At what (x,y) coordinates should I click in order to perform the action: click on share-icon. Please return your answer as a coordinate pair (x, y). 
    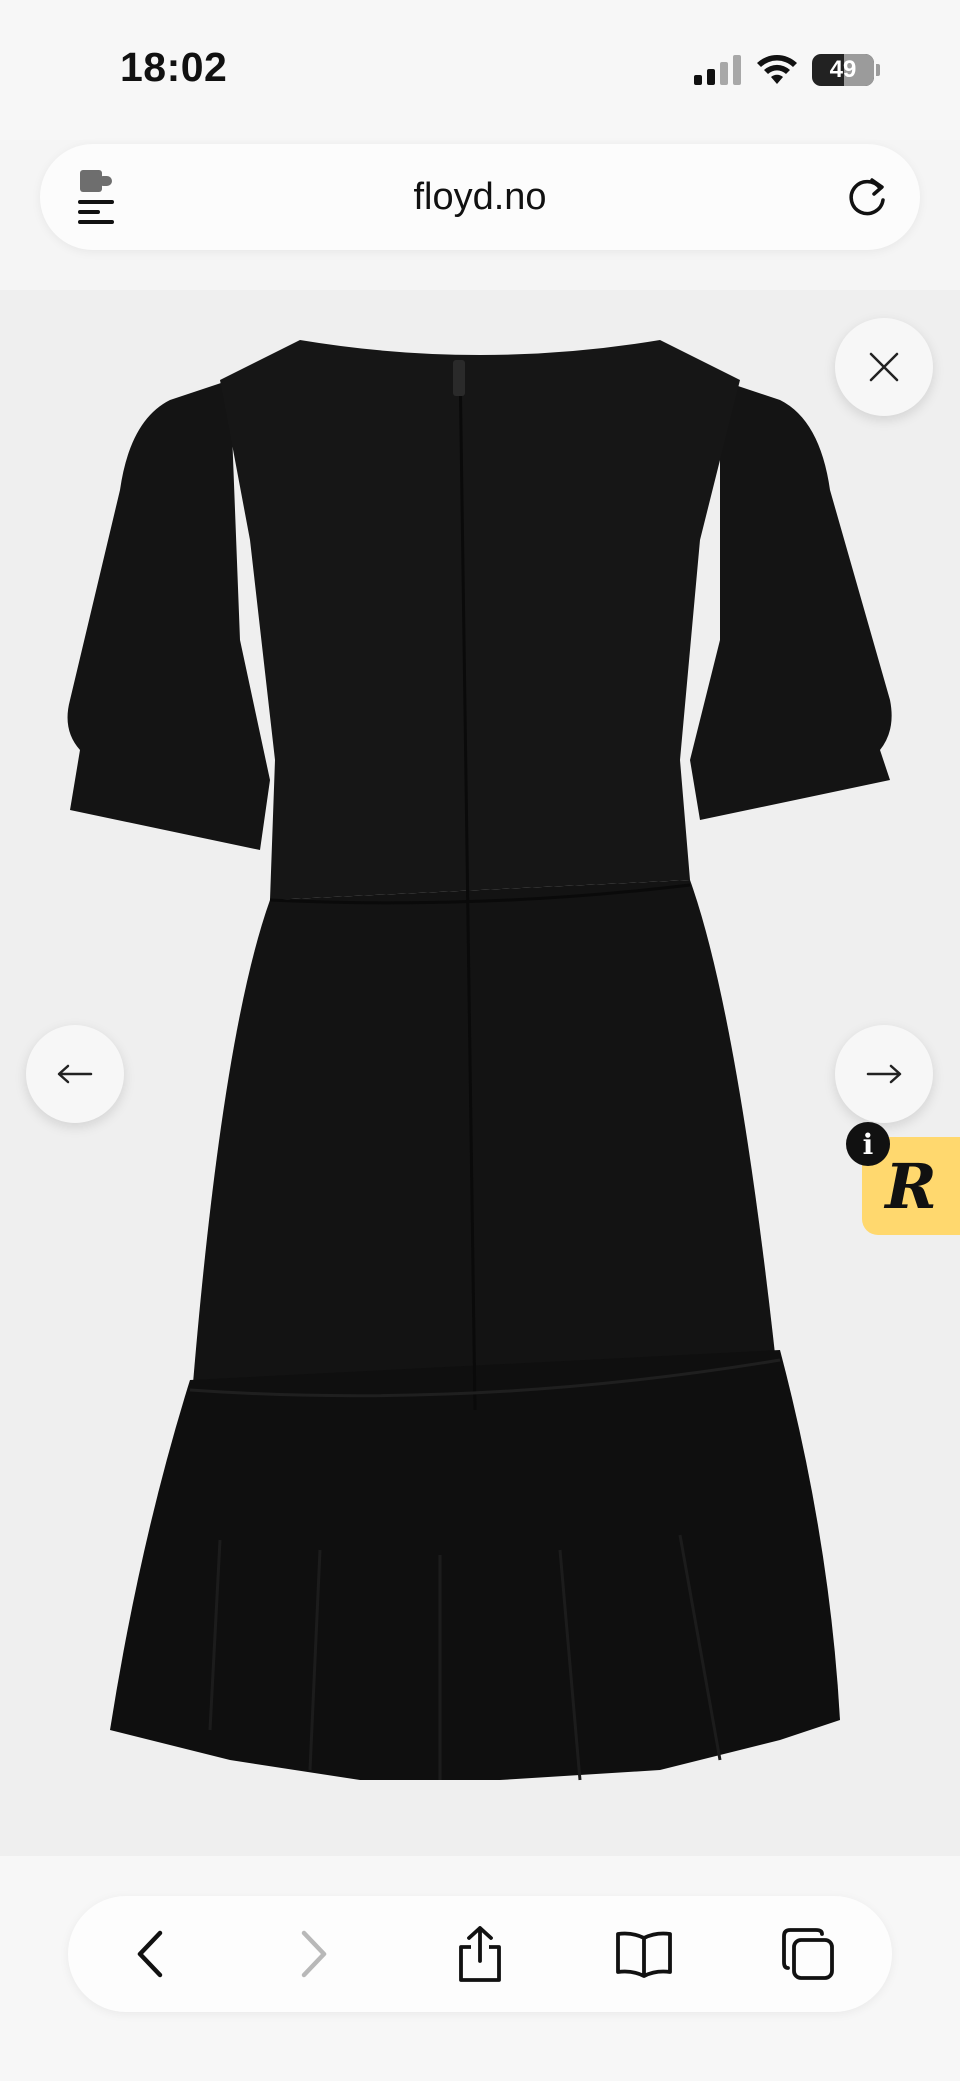
    Looking at the image, I should click on (480, 1954).